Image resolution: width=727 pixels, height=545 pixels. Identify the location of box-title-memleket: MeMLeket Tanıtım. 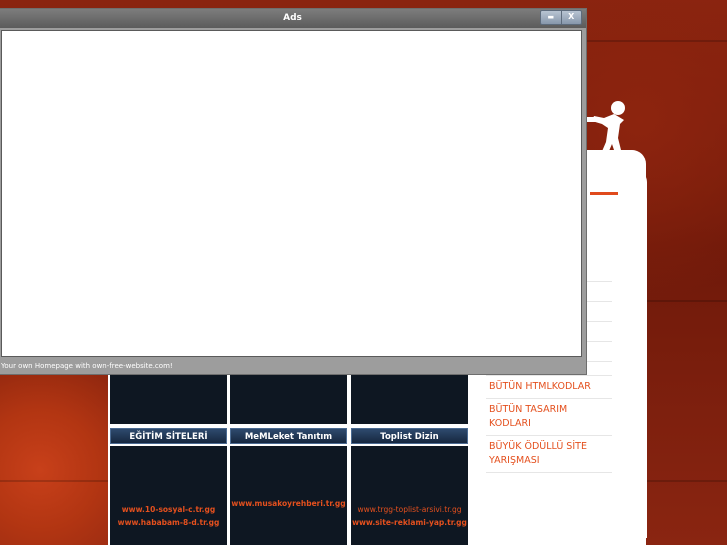
(288, 436).